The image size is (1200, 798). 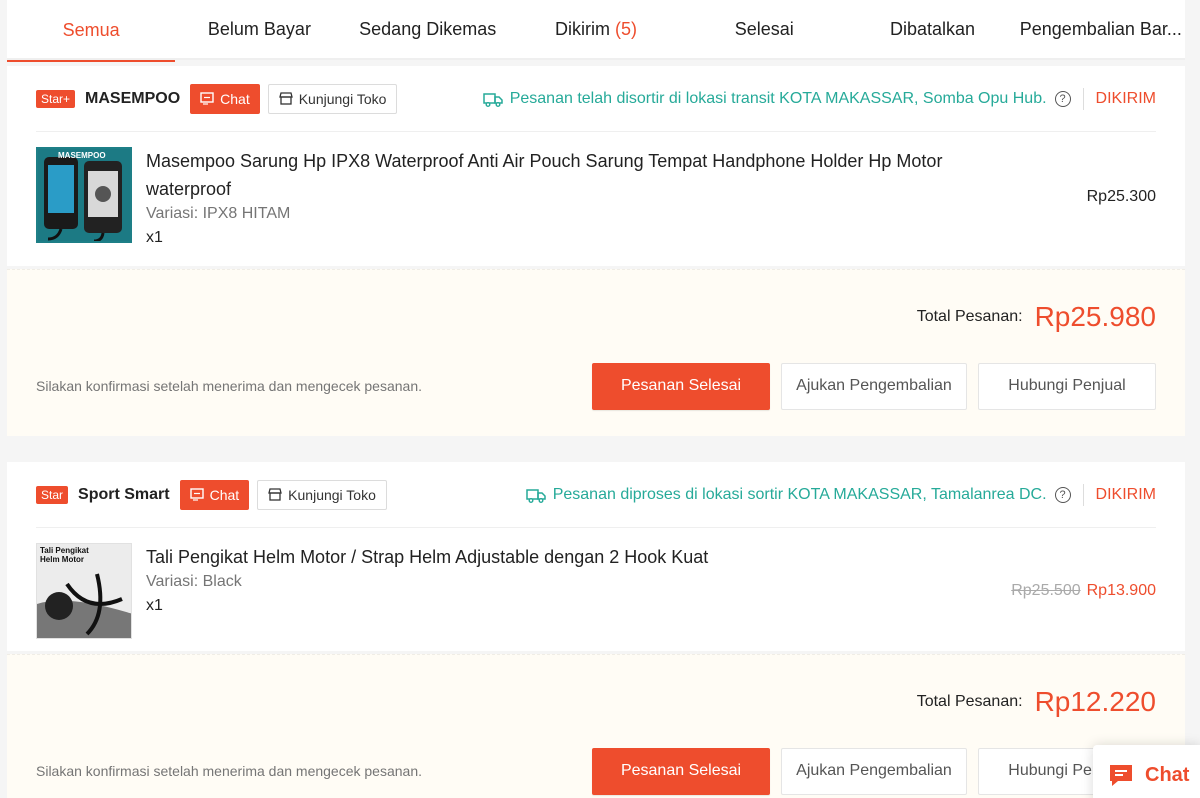 I want to click on contact-seller-button: Hubungi Penjual, so click(x=1067, y=386).